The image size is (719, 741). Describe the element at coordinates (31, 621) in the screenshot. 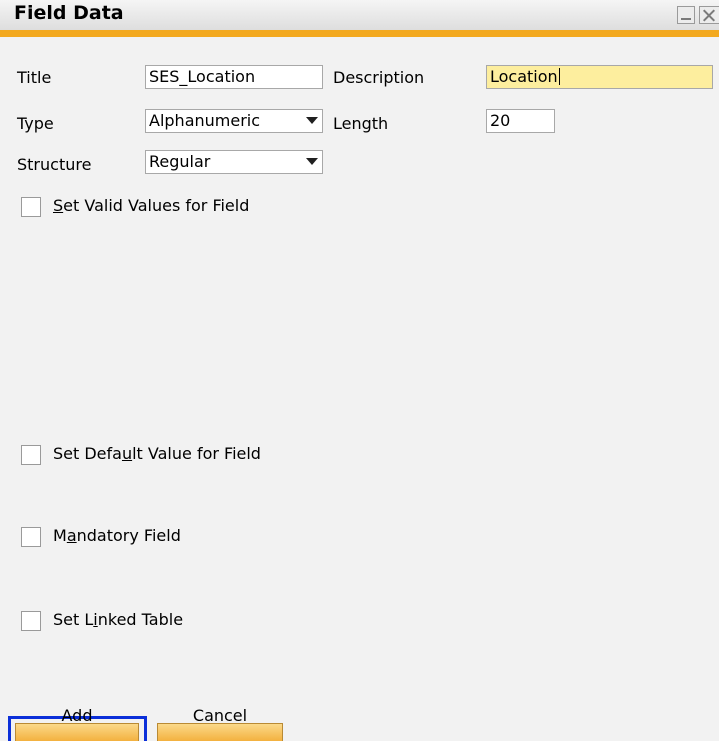

I see `linked-table-checkbox` at that location.